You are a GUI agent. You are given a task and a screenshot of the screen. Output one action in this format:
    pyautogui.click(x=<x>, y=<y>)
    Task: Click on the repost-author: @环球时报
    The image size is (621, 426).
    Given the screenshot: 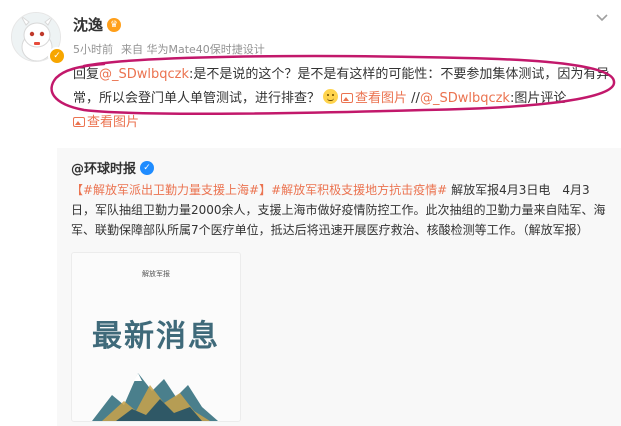 What is the action you would take?
    pyautogui.click(x=103, y=167)
    